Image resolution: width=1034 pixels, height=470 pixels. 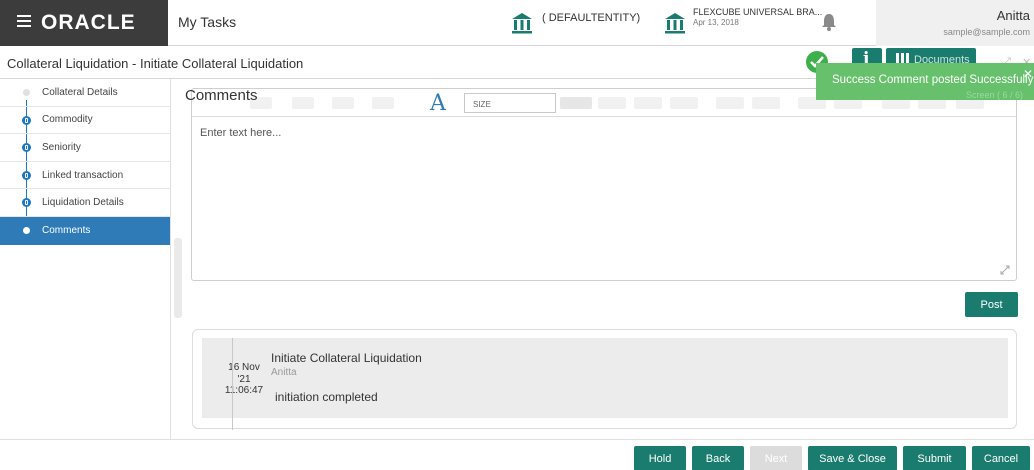 What do you see at coordinates (326, 397) in the screenshot?
I see `comment-text: initiation completed` at bounding box center [326, 397].